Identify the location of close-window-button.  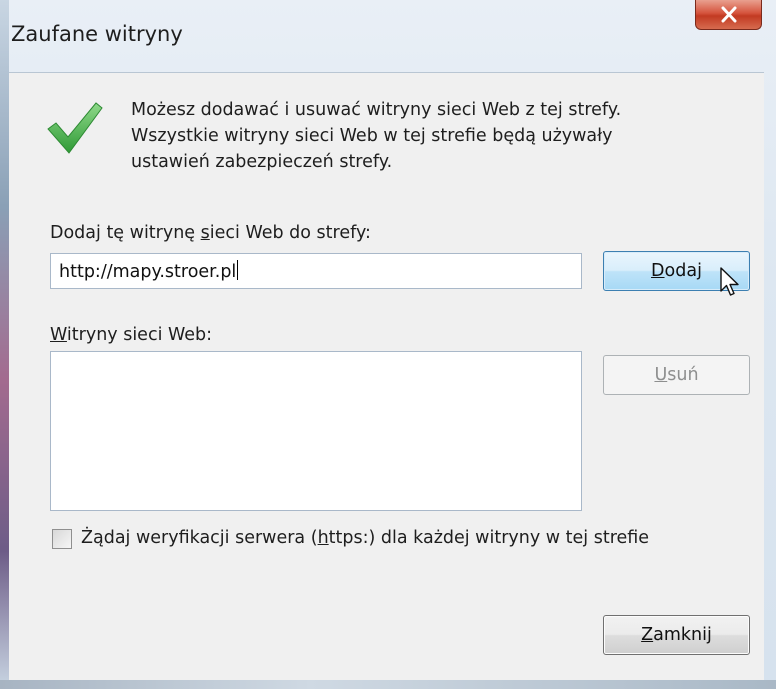
(728, 15).